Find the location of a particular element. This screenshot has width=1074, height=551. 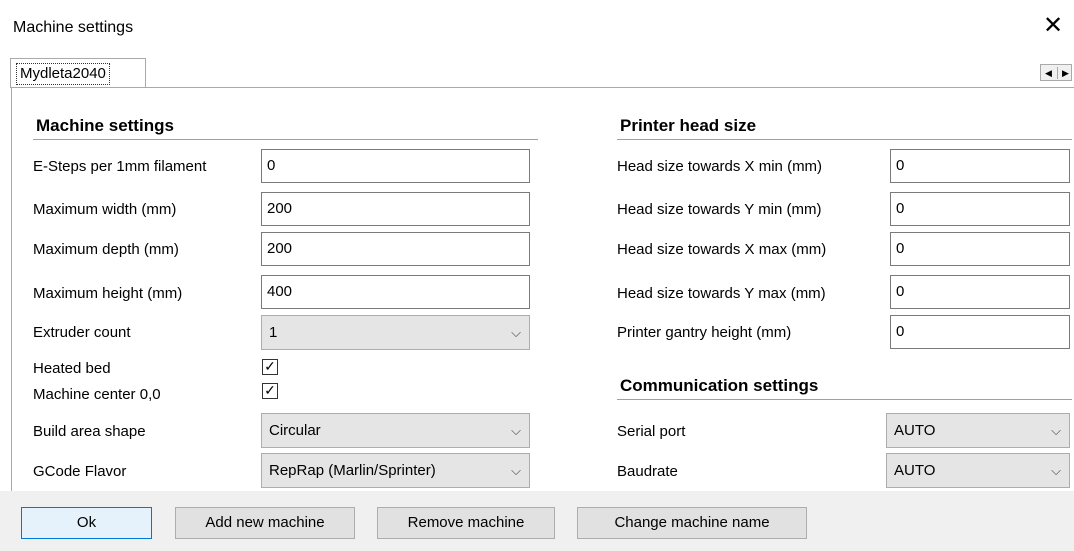

communication-divider is located at coordinates (844, 399).